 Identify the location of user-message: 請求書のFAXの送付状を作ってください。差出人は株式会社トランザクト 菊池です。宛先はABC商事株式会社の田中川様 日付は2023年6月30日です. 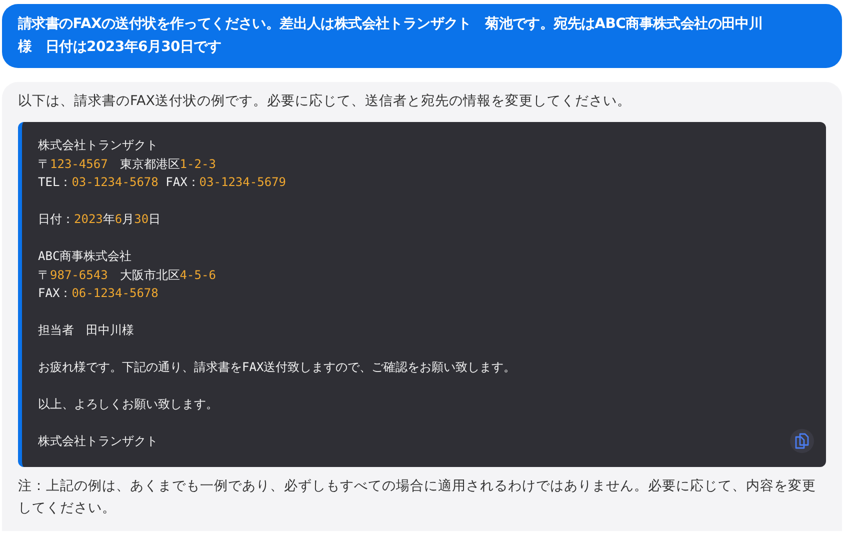
(422, 36).